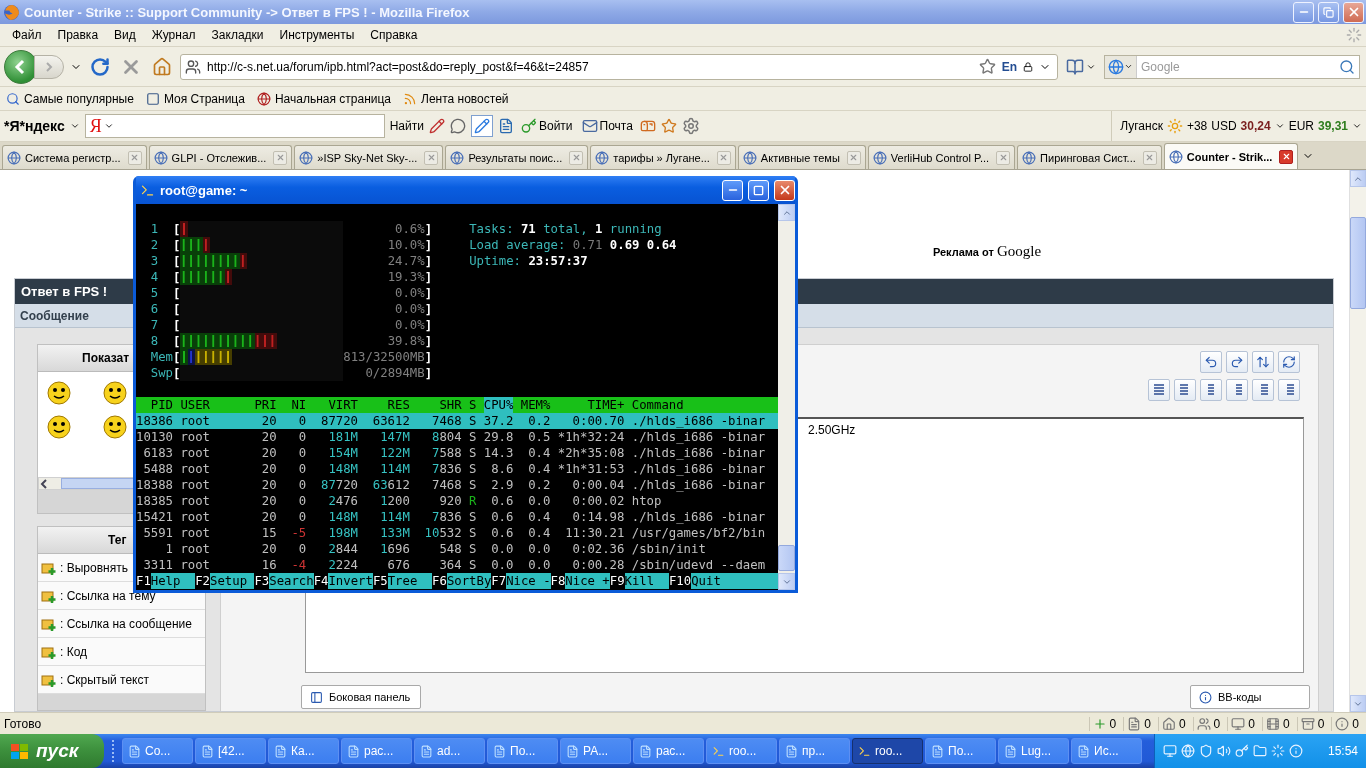  What do you see at coordinates (498, 405) in the screenshot?
I see `column-header: CPU%` at bounding box center [498, 405].